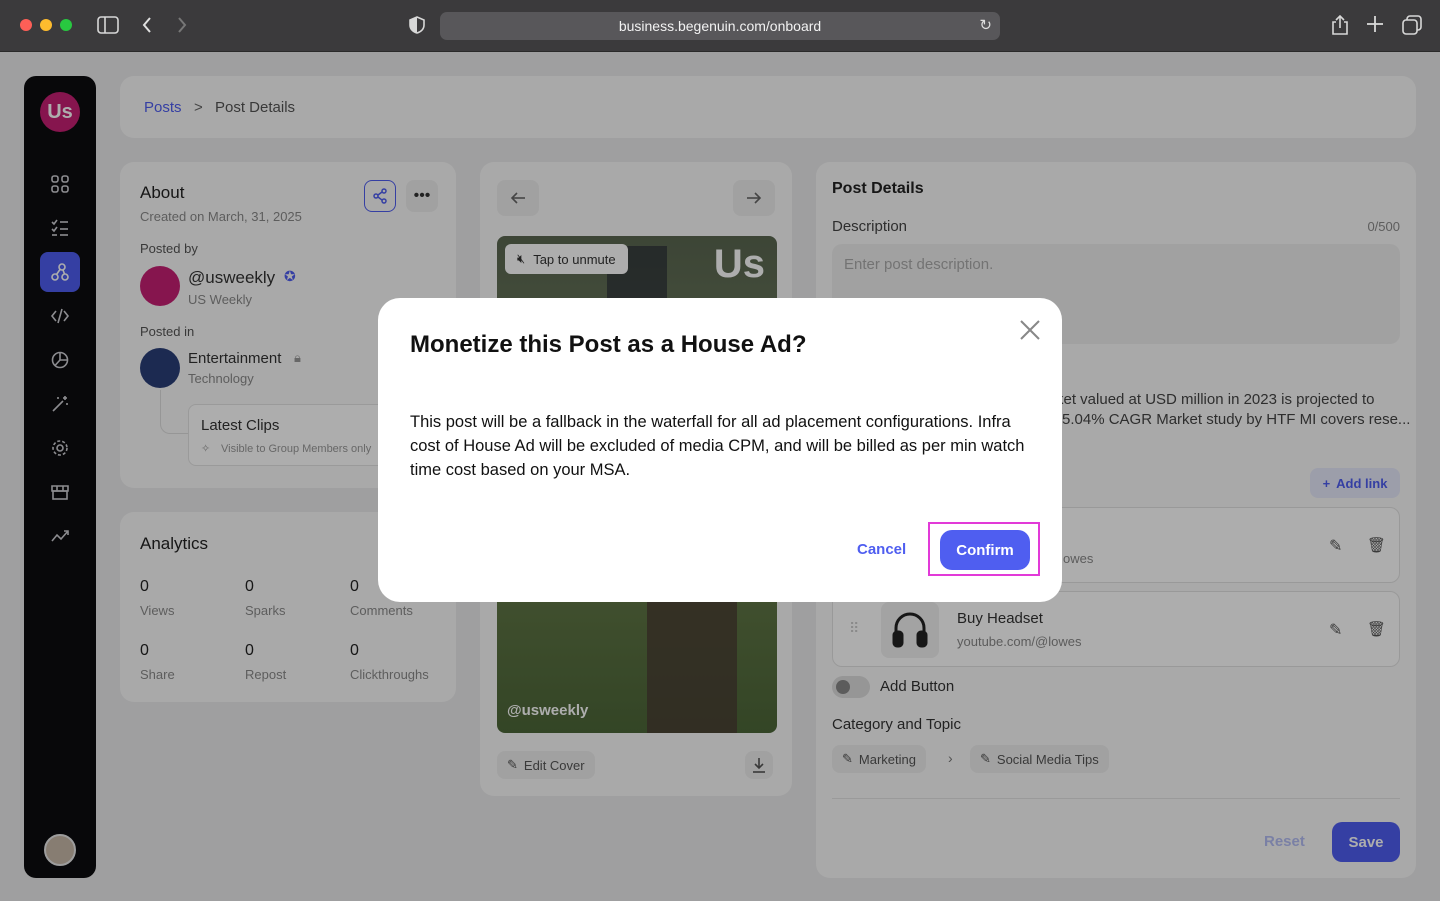 This screenshot has height=901, width=1440. What do you see at coordinates (881, 549) in the screenshot?
I see `cancel-button: Cancel` at bounding box center [881, 549].